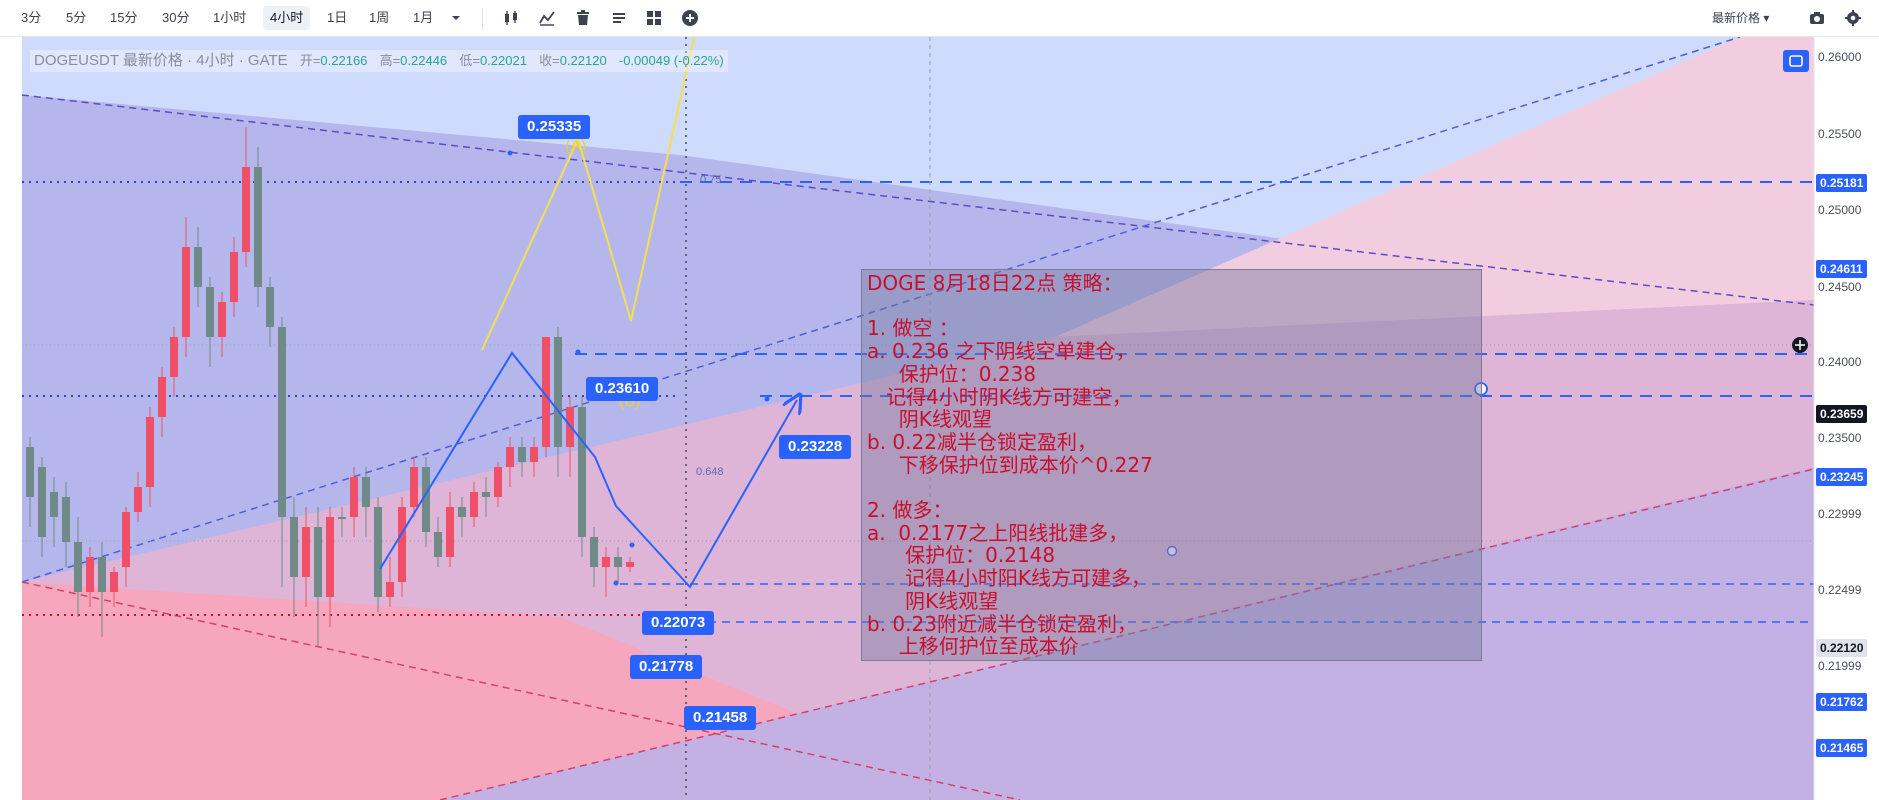  Describe the element at coordinates (622, 389) in the screenshot. I see `price-callout: 0.23610` at that location.